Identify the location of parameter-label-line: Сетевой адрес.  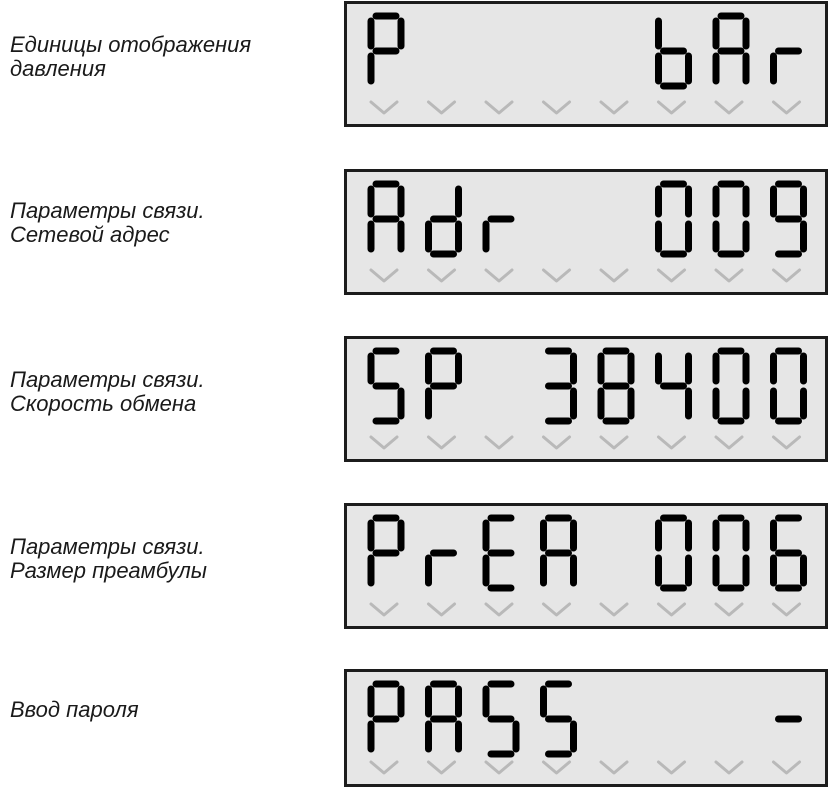
(90, 234).